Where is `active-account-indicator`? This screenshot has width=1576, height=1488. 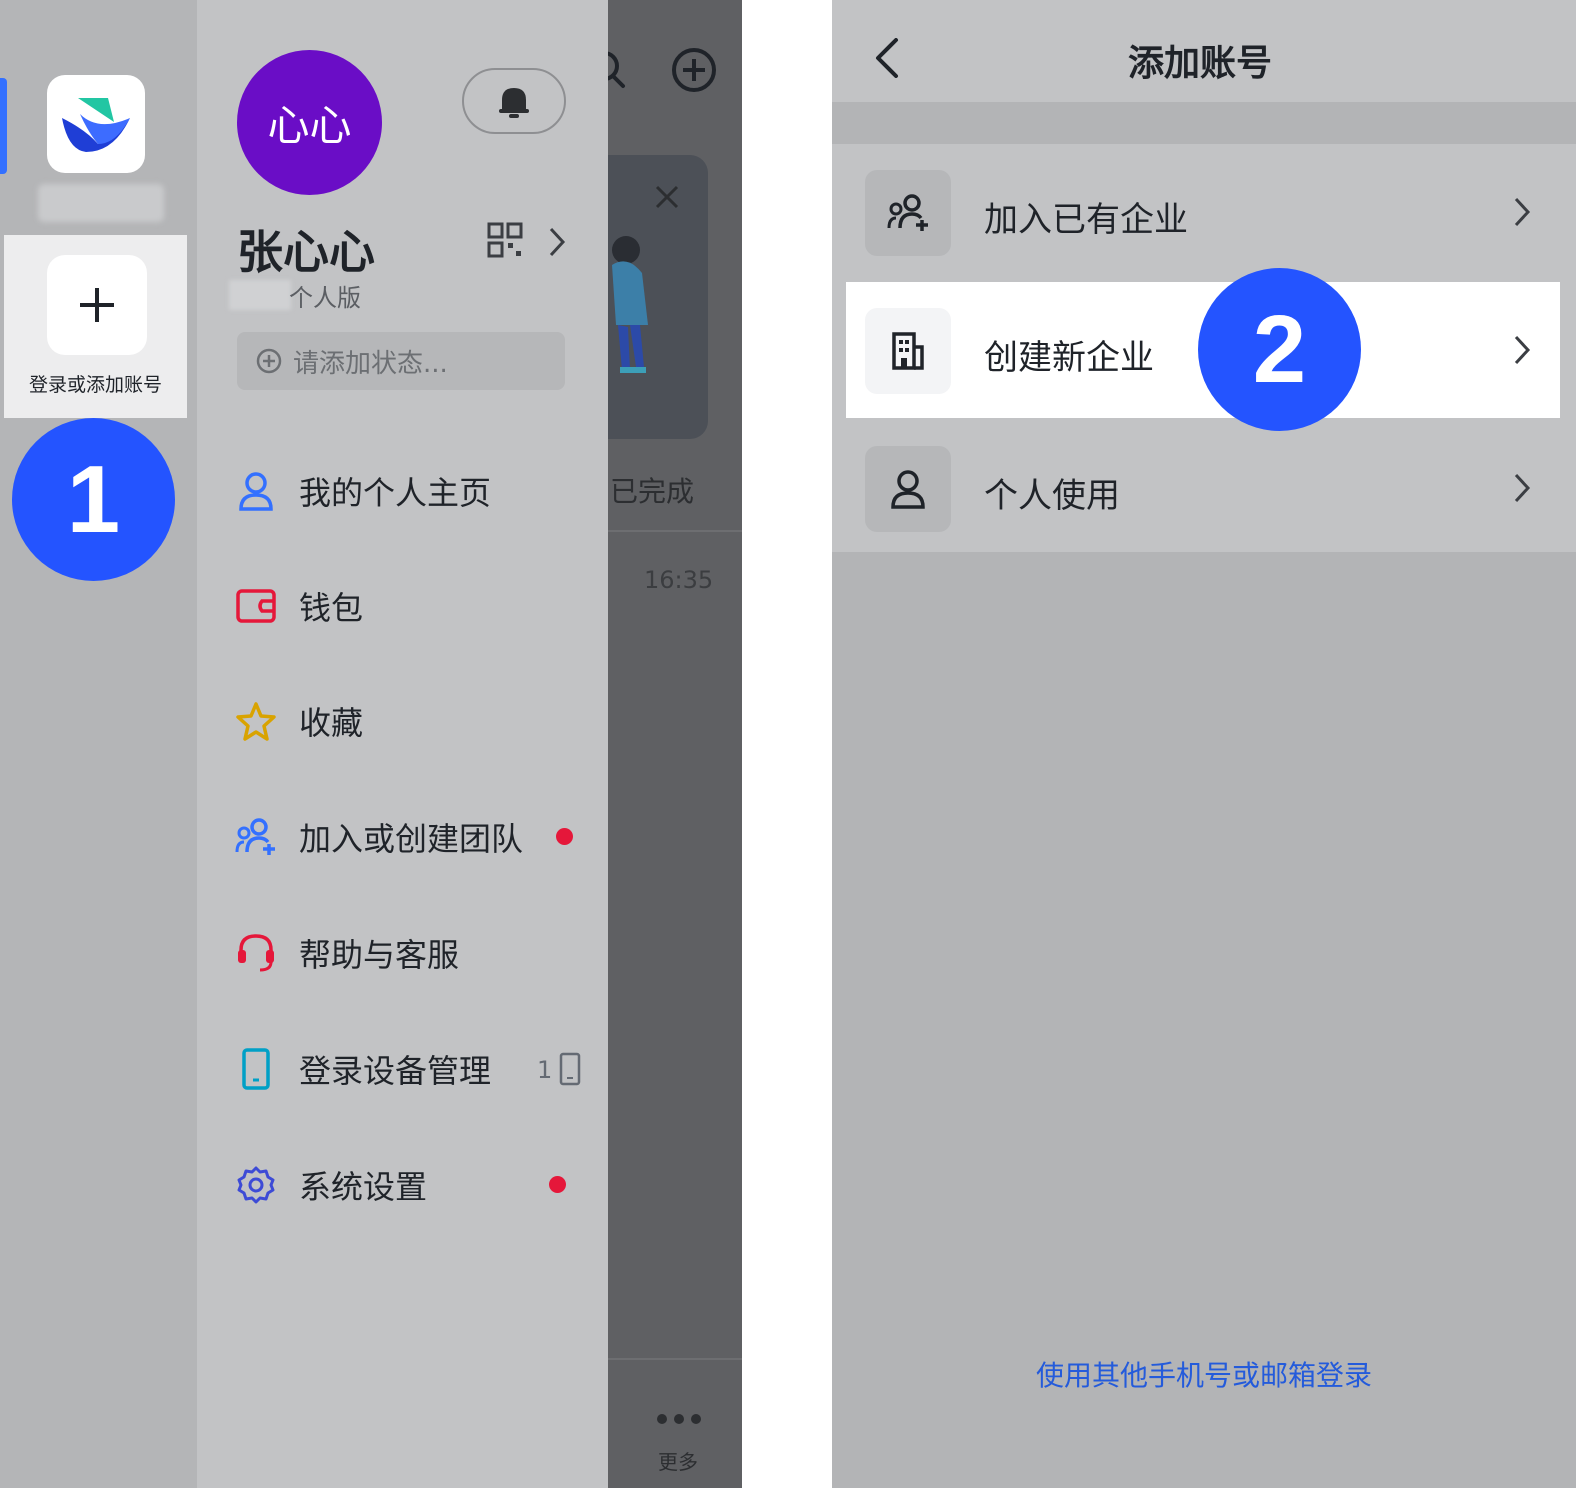 active-account-indicator is located at coordinates (3, 126).